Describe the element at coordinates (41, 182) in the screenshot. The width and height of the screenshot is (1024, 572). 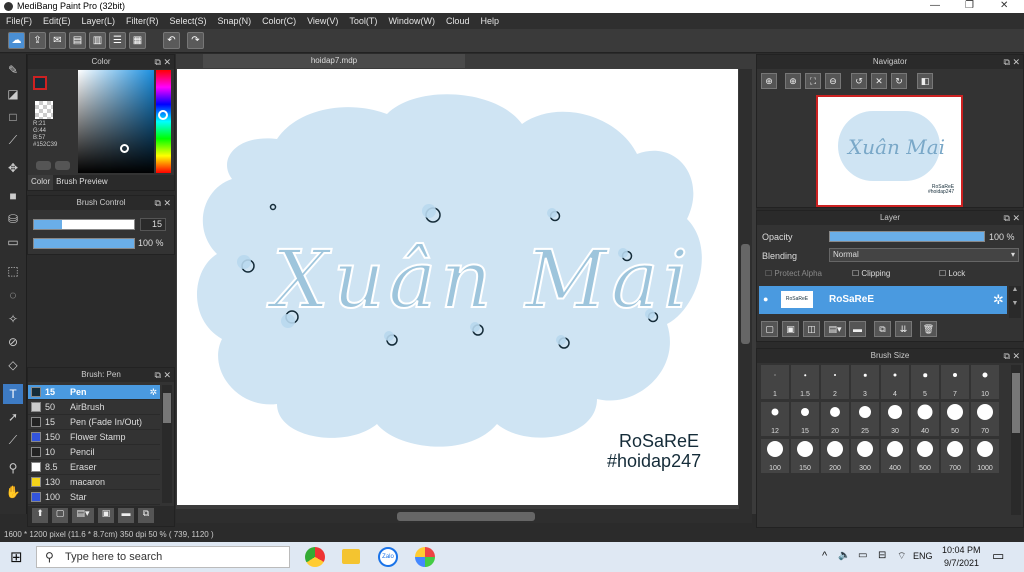
I see `tab-color: Color` at that location.